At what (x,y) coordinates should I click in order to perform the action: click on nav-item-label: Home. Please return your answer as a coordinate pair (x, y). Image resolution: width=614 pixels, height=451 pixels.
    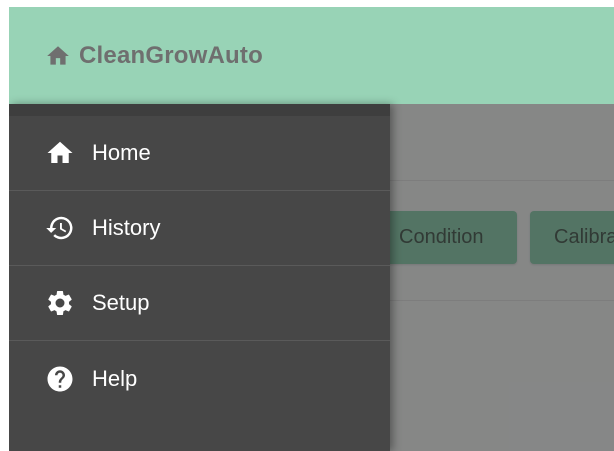
    Looking at the image, I should click on (121, 152).